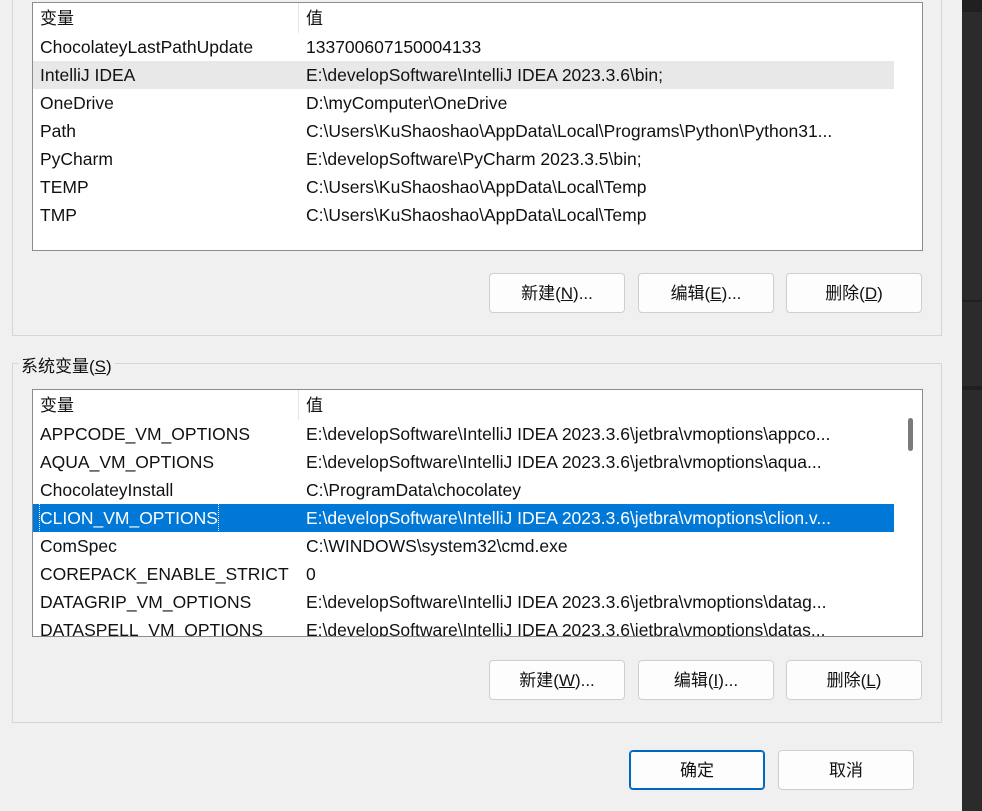  Describe the element at coordinates (910, 434) in the screenshot. I see `scrollbar-thumb` at that location.